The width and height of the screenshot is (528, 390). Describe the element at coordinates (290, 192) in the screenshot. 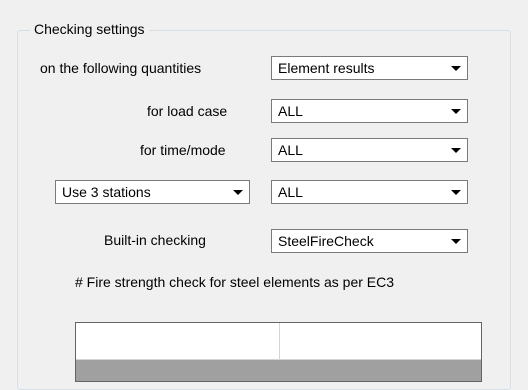

I see `stations-filter-value: ALL` at that location.